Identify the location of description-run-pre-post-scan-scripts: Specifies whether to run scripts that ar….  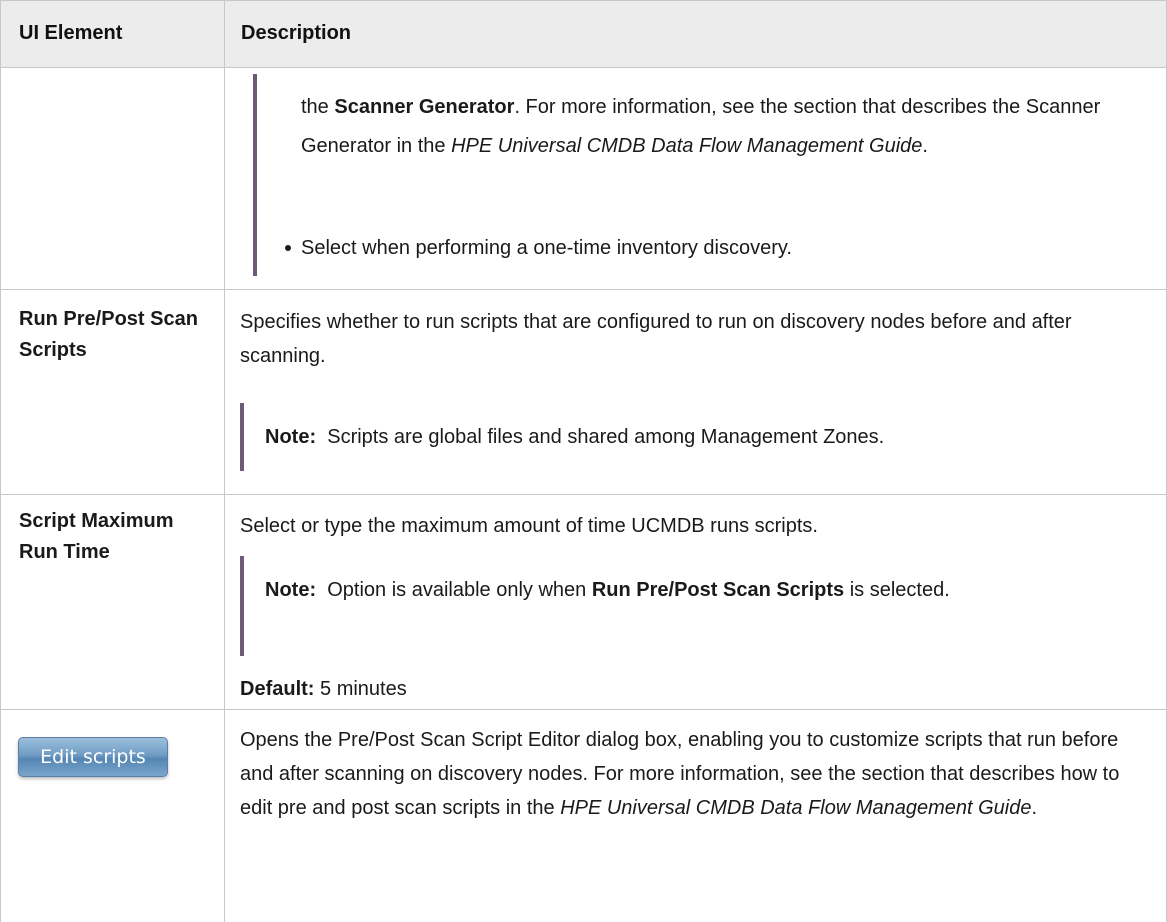
(656, 339).